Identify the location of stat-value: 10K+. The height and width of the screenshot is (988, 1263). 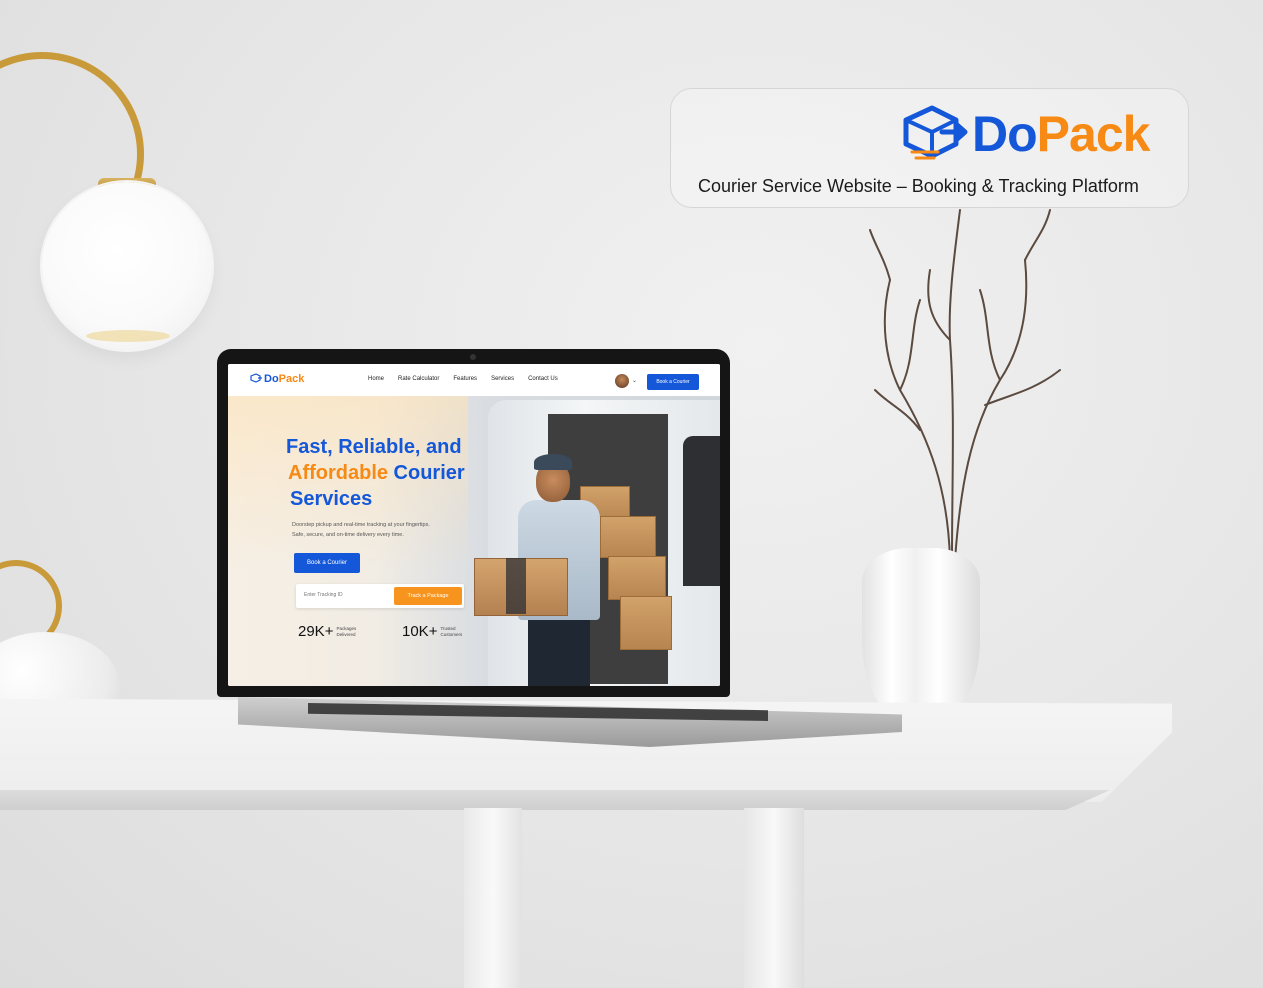
(420, 631).